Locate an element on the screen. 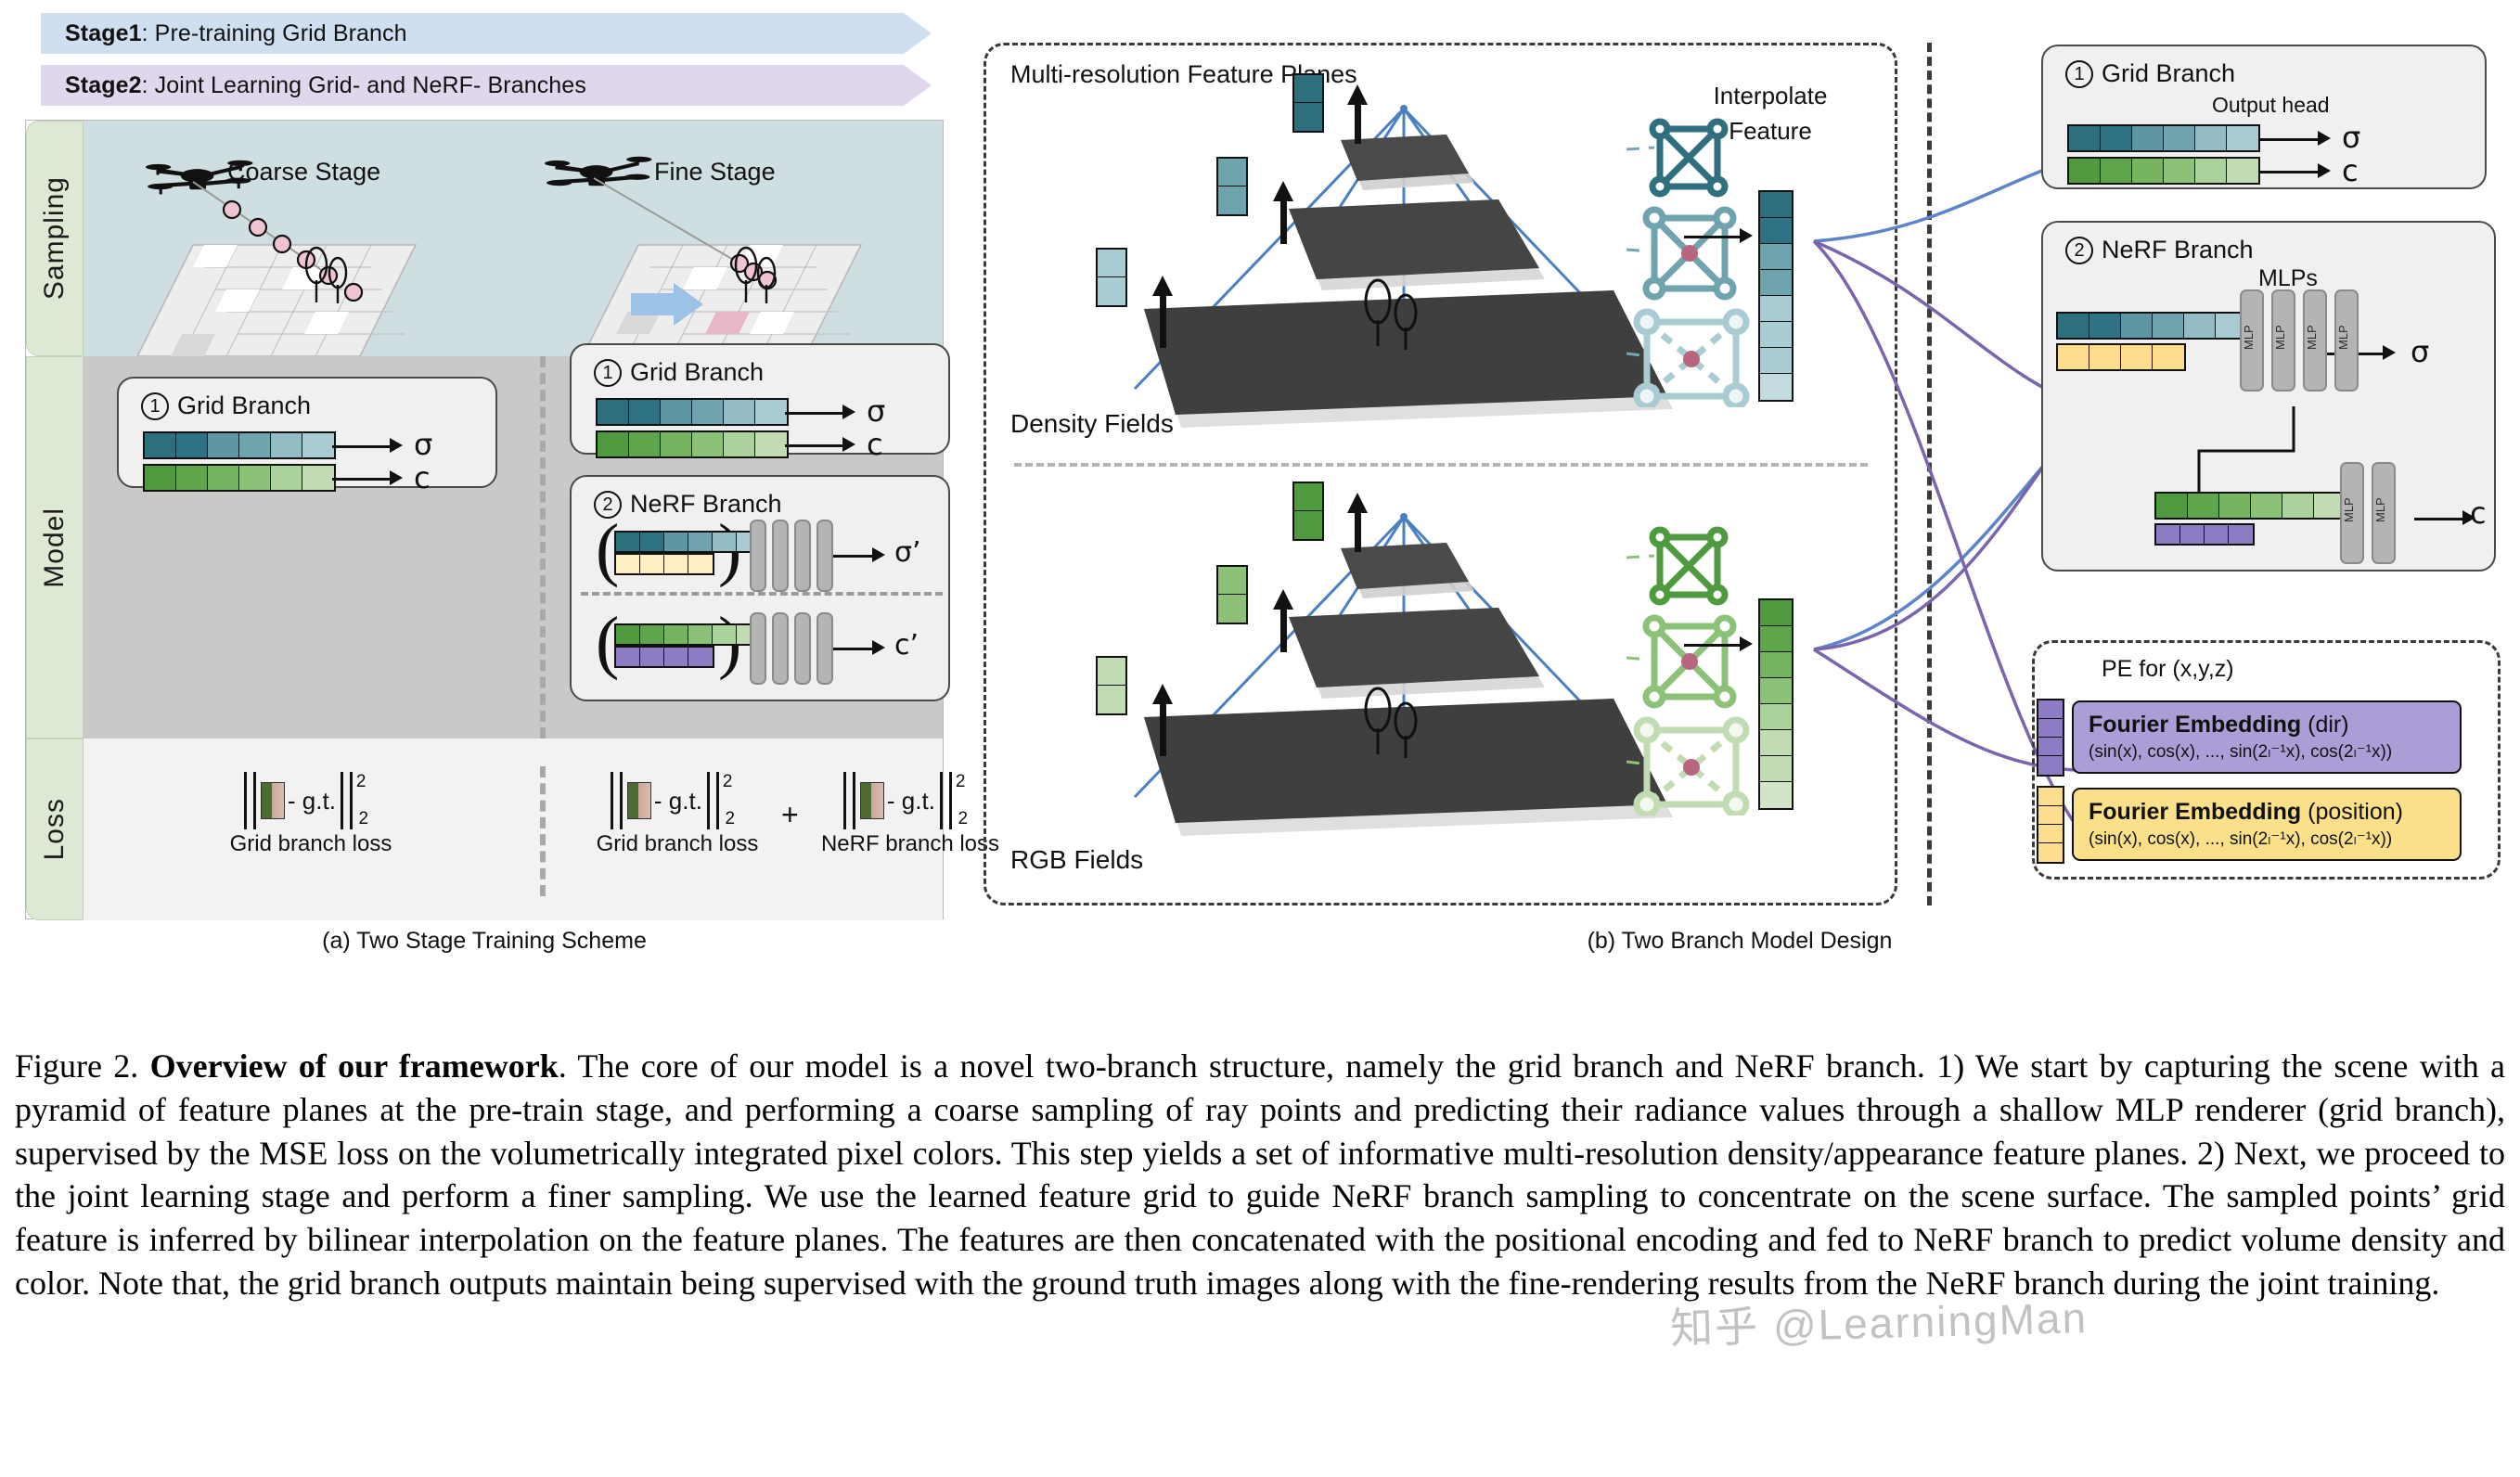 Image resolution: width=2520 pixels, height=1477 pixels. b-grid-color-strip is located at coordinates (2163, 171).